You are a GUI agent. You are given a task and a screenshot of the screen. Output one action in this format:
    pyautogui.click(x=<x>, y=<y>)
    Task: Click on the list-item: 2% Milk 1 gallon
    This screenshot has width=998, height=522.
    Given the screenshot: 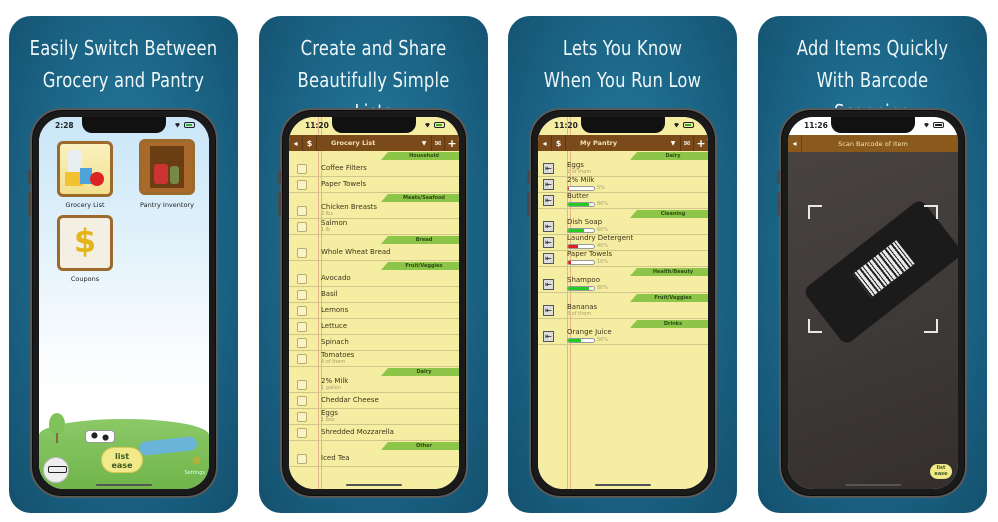 What is the action you would take?
    pyautogui.click(x=374, y=385)
    